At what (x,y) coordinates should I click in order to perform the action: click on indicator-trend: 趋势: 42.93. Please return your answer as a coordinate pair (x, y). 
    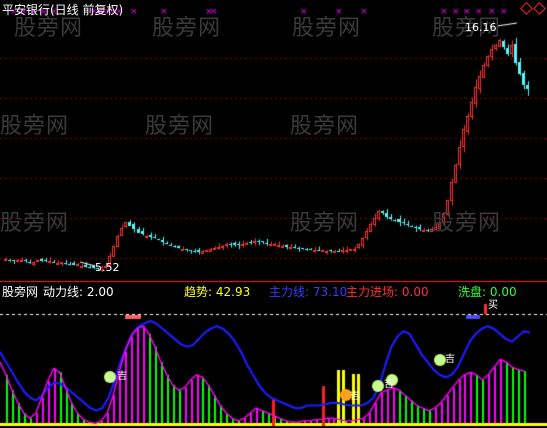
    Looking at the image, I should click on (217, 292).